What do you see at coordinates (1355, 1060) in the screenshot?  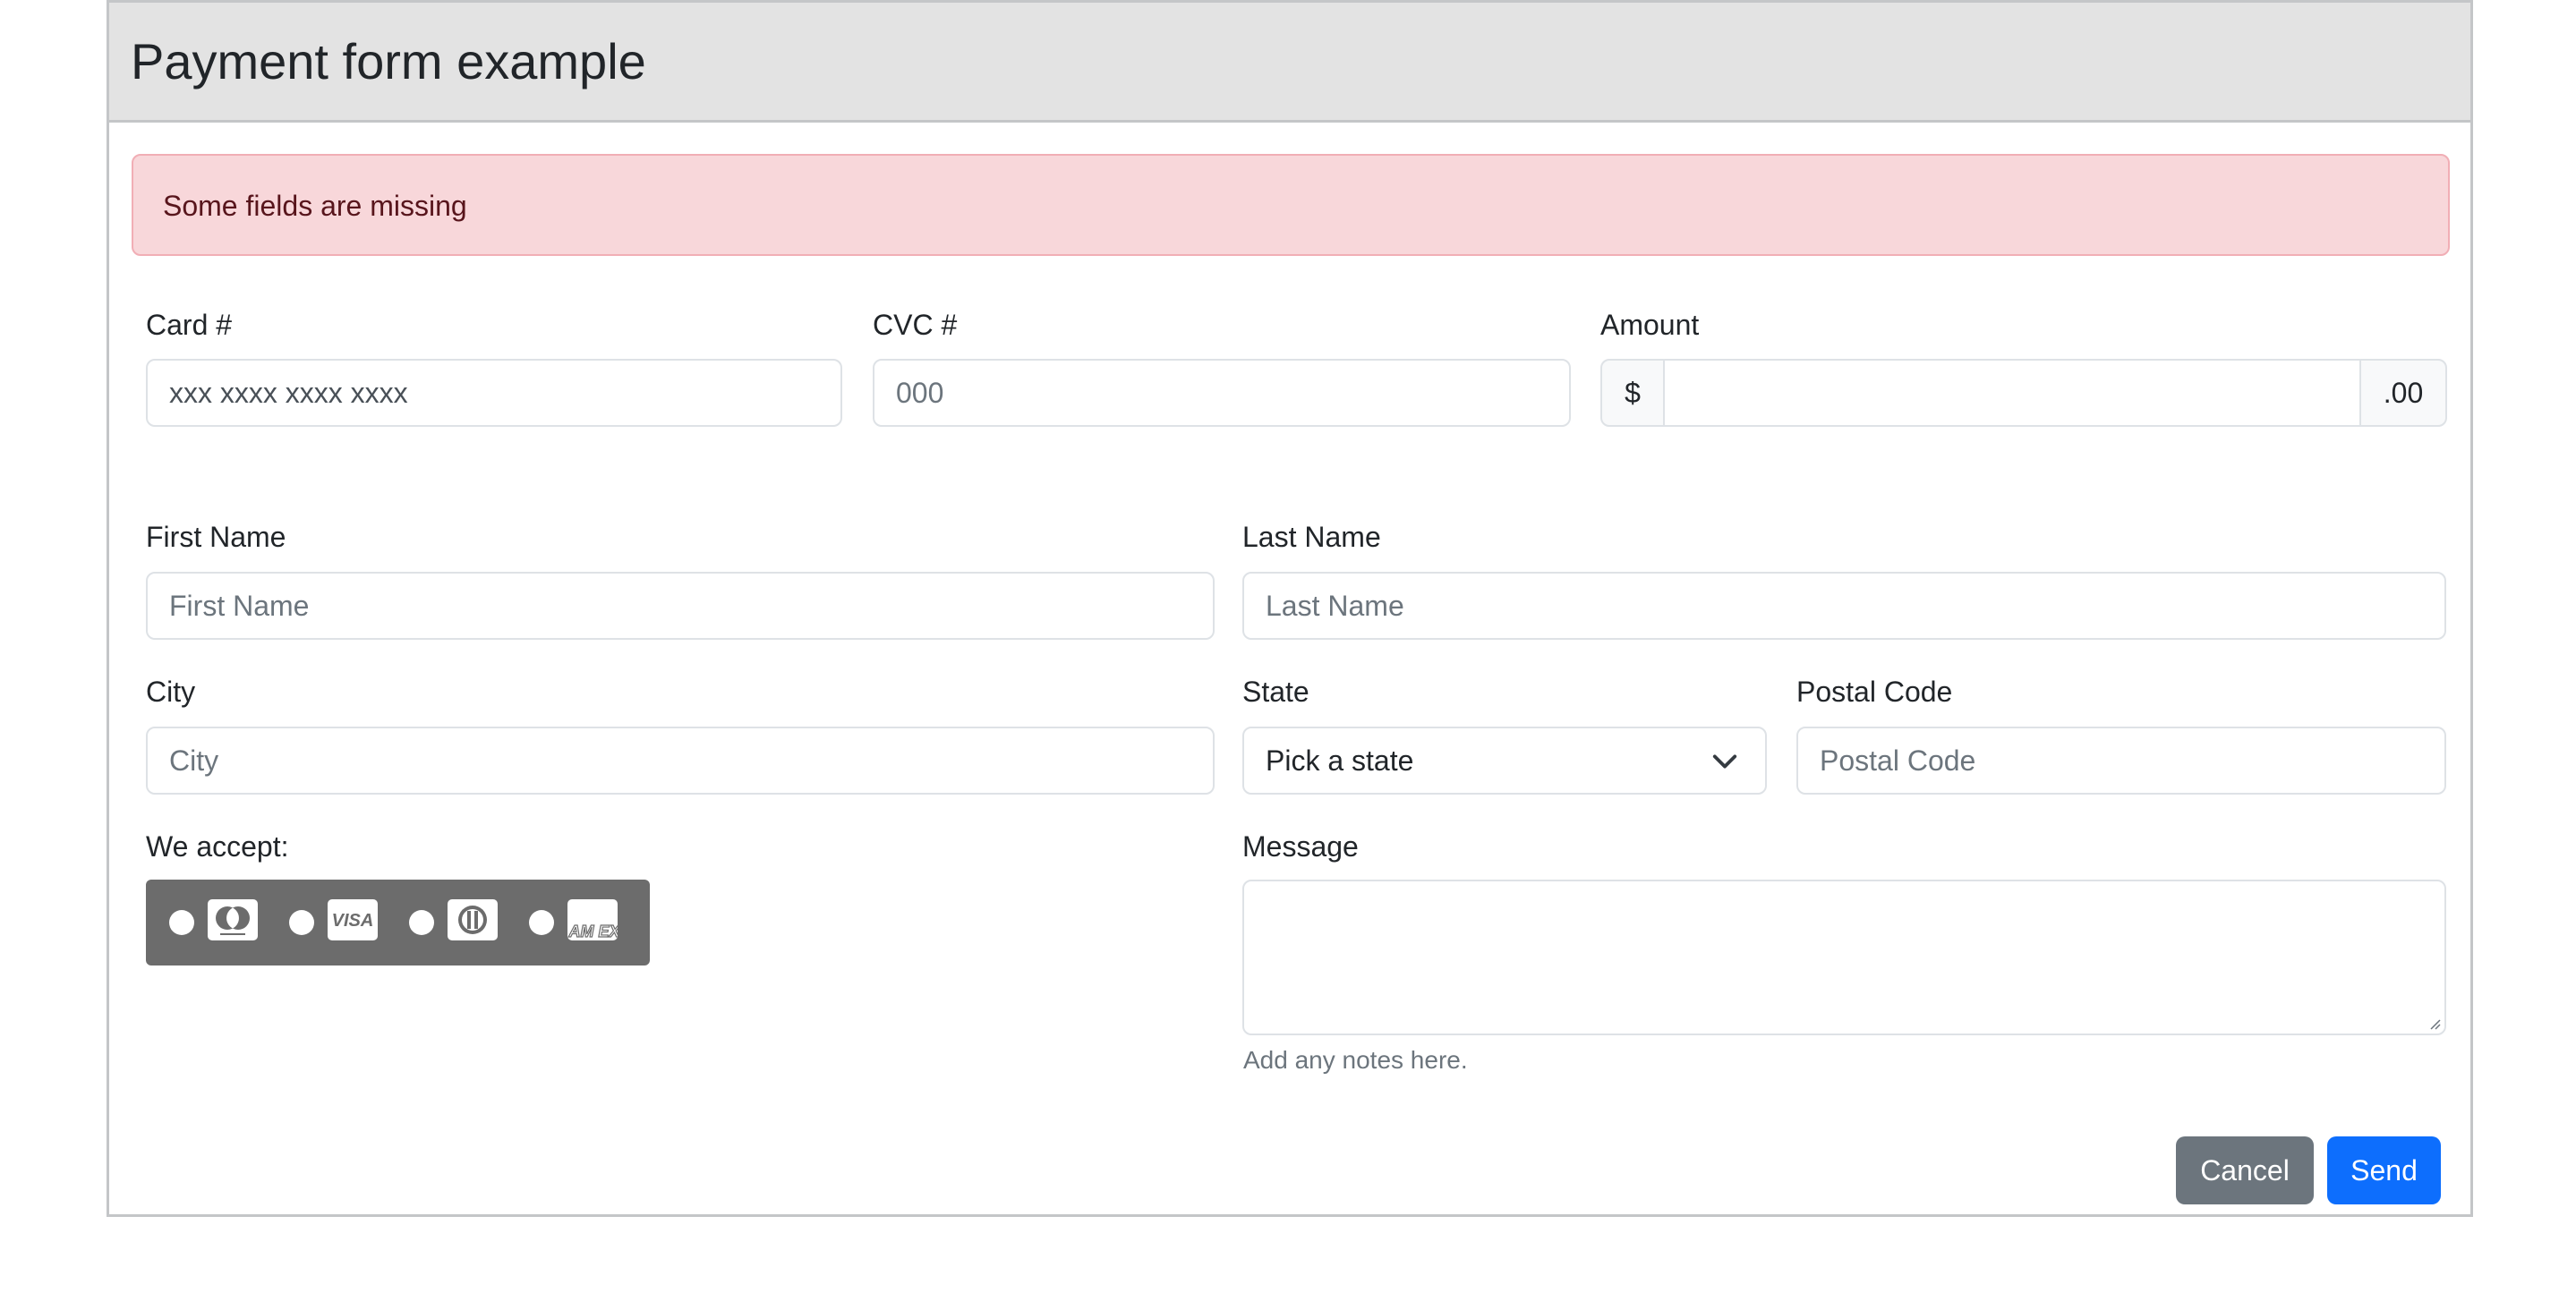 I see `message-help-text: Add any notes here.` at bounding box center [1355, 1060].